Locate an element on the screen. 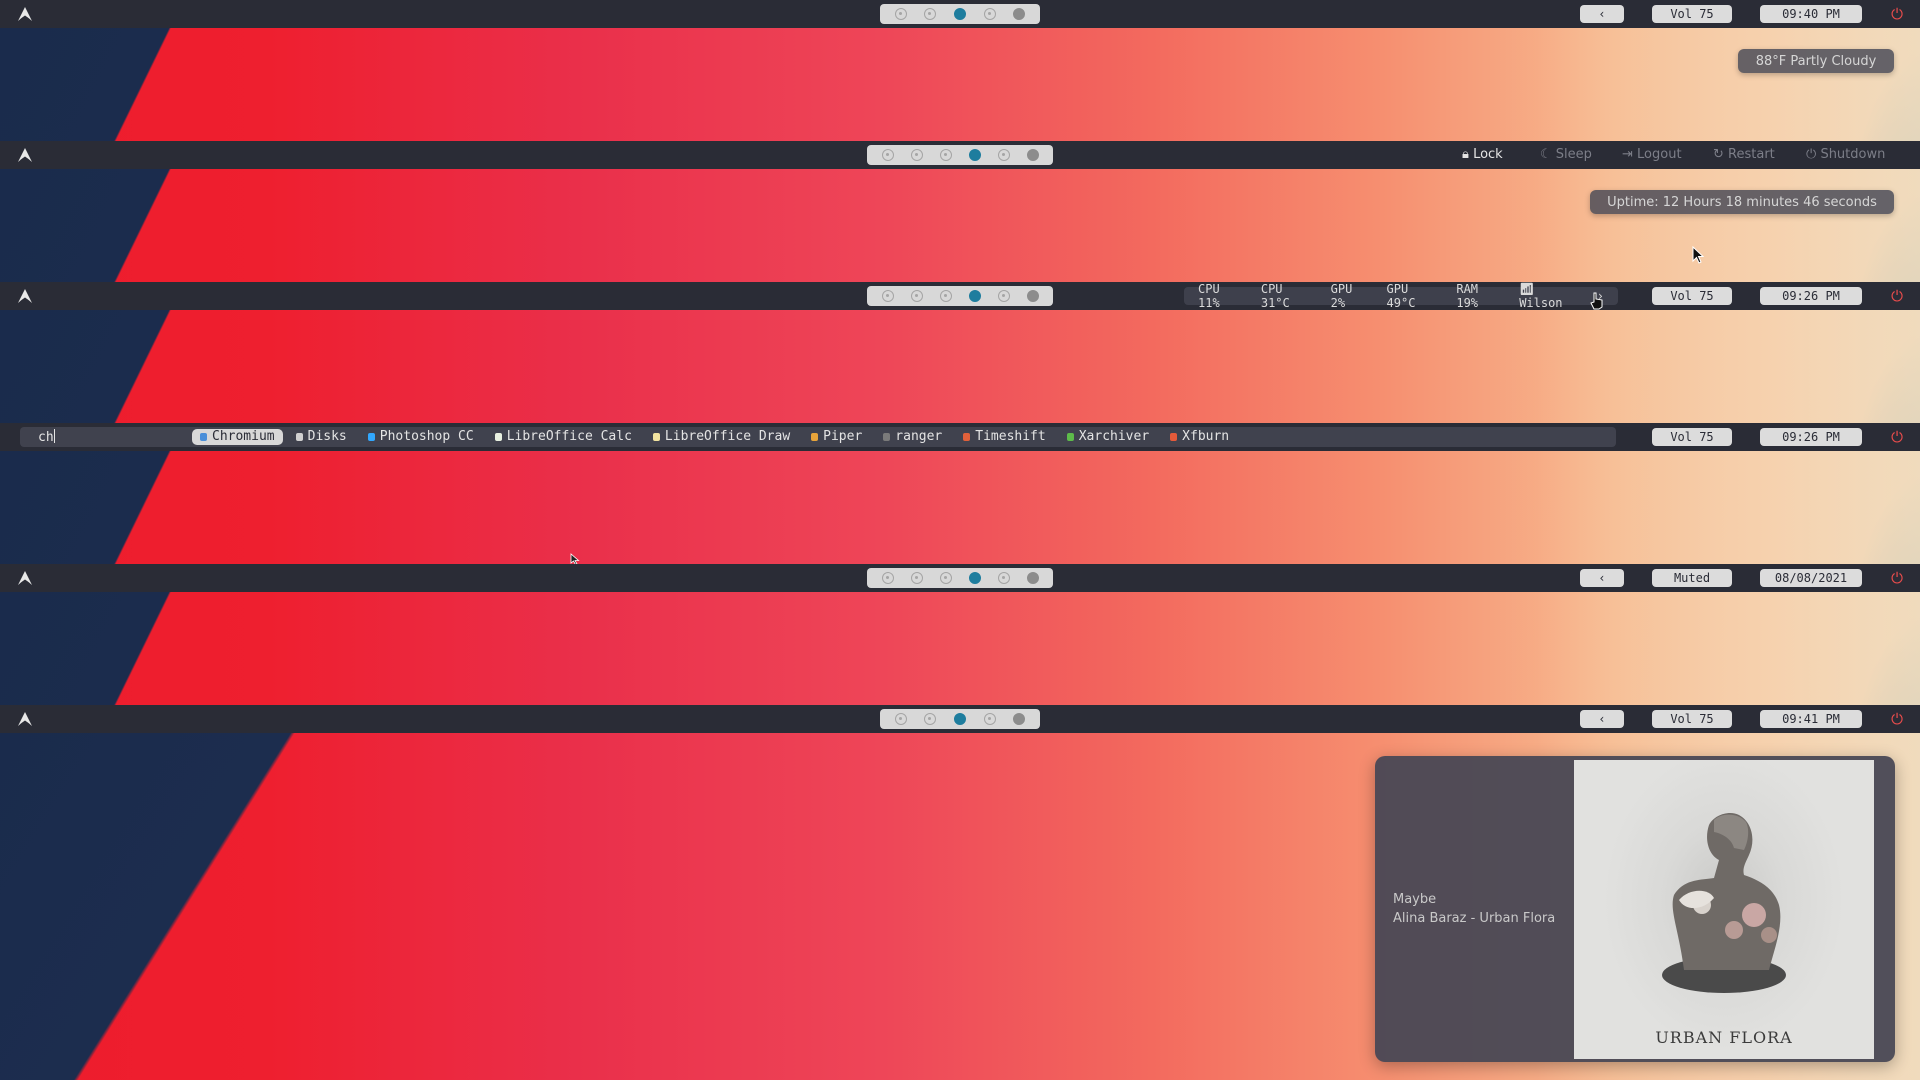 The image size is (1920, 1080). top-bar-5: ‹ Muted 08/08/2021 ⏻ is located at coordinates (960, 578).